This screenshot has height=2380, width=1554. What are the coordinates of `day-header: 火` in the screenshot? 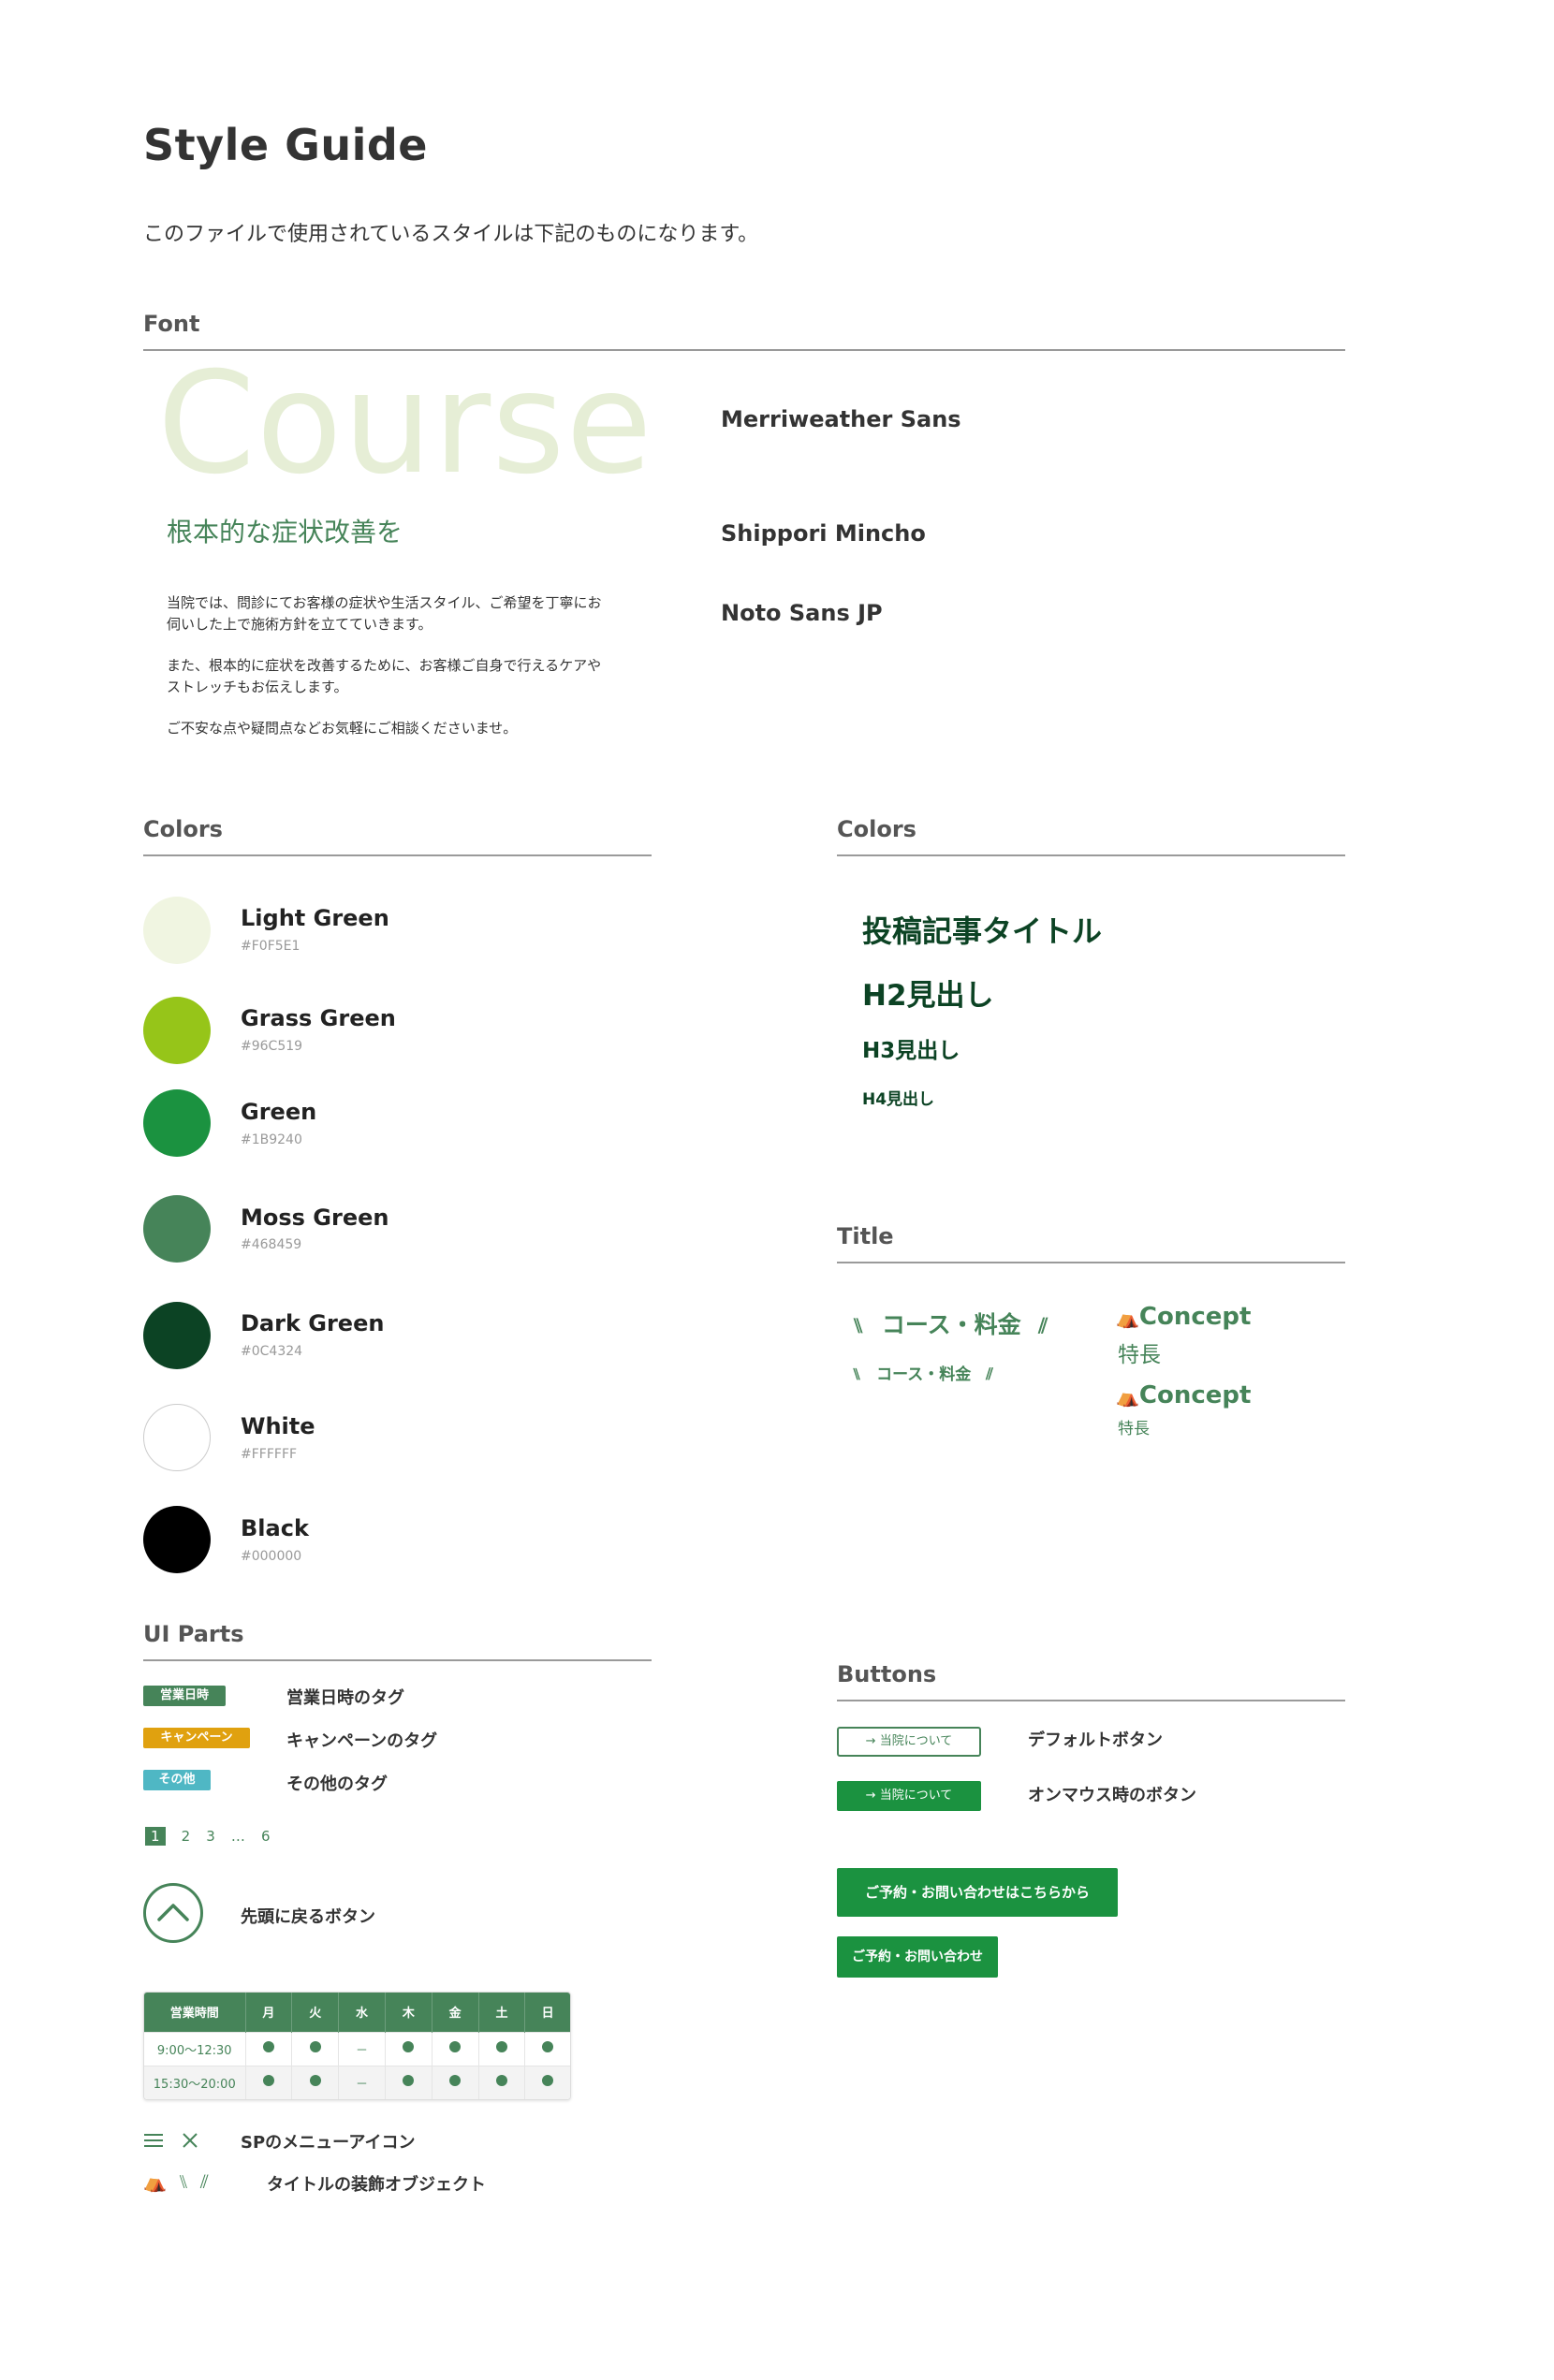 It's located at (315, 2012).